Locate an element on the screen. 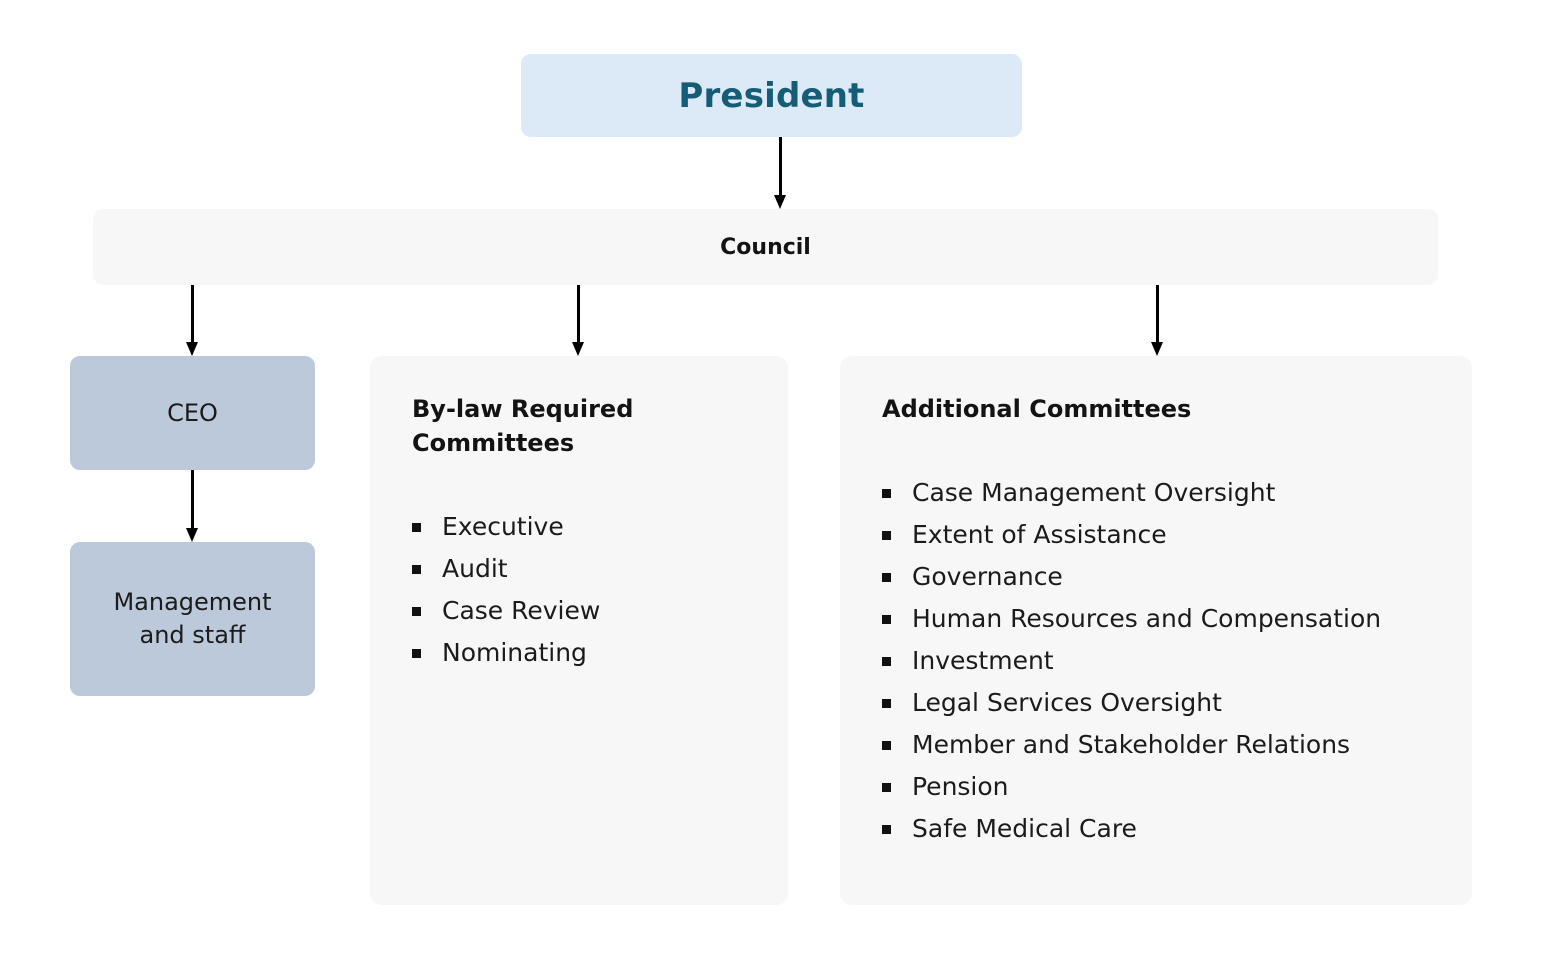  list-item: Governance is located at coordinates (1162, 577).